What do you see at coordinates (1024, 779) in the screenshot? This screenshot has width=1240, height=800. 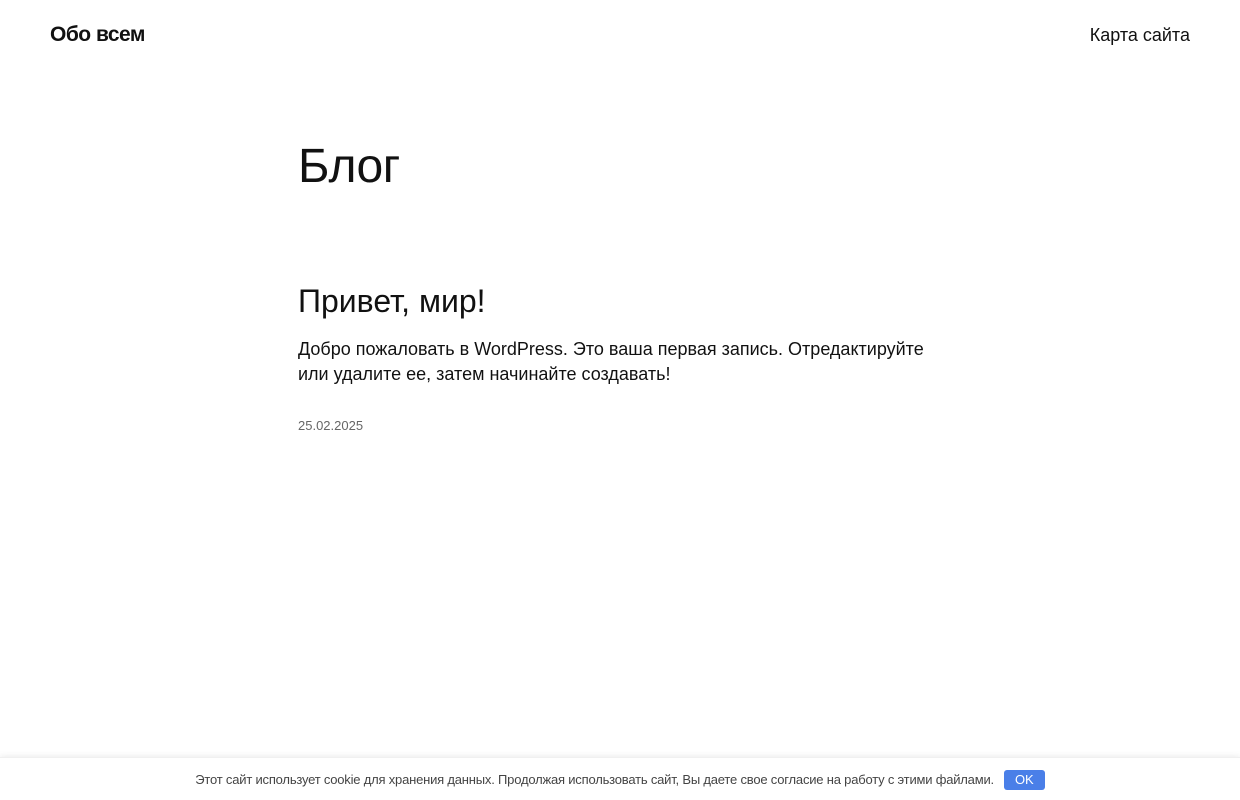 I see `cookie-accept-button: OK` at bounding box center [1024, 779].